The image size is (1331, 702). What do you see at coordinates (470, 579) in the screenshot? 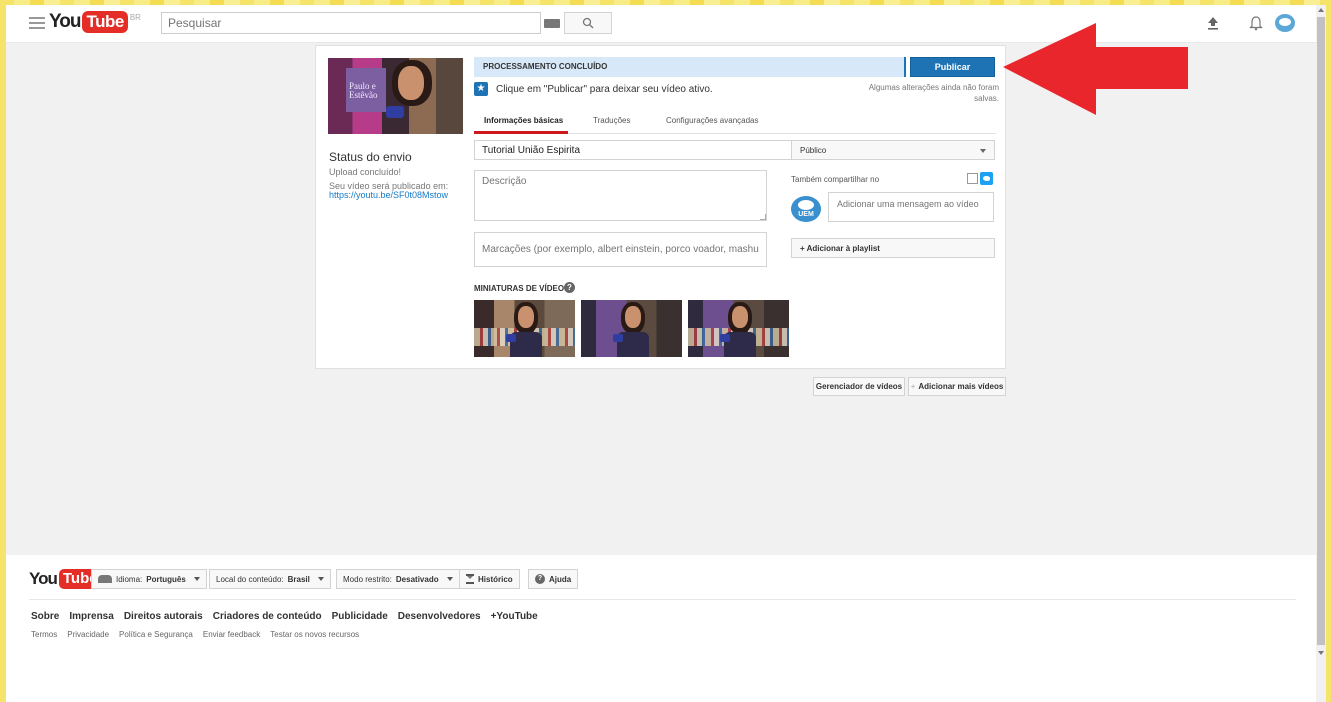
I see `hourglass-icon` at bounding box center [470, 579].